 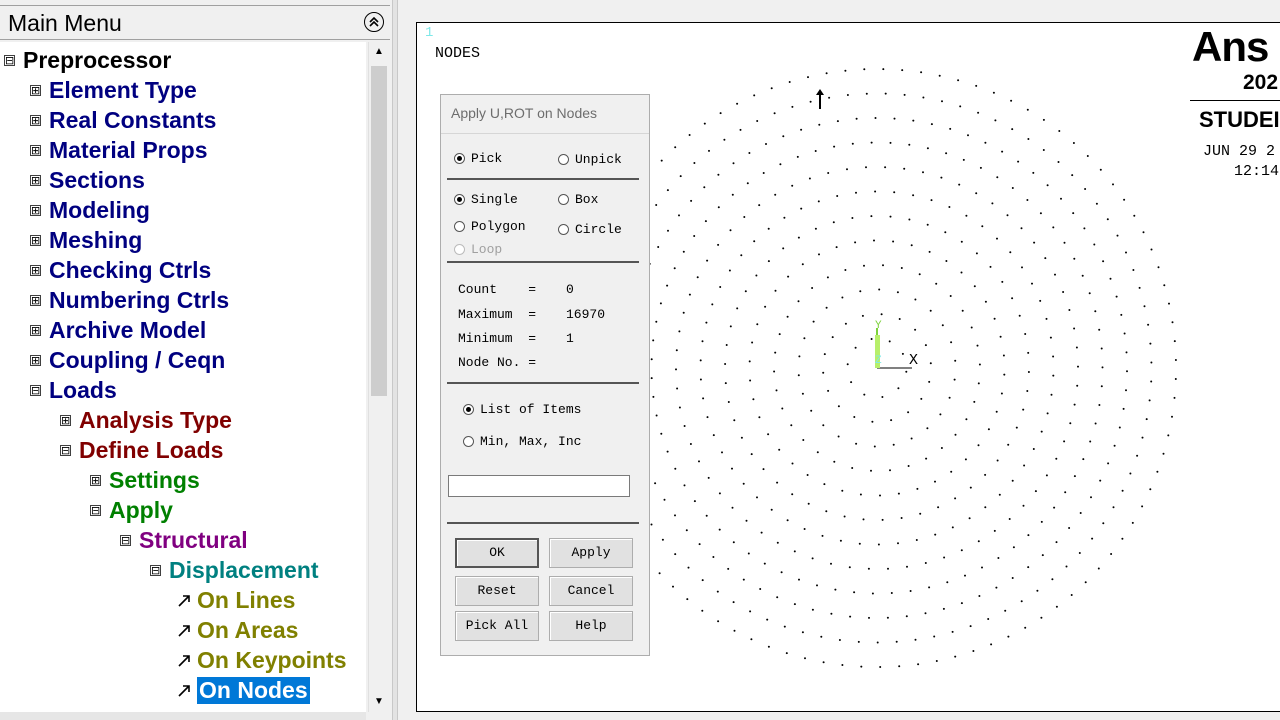 I want to click on cancel-button: Cancel, so click(x=591, y=591).